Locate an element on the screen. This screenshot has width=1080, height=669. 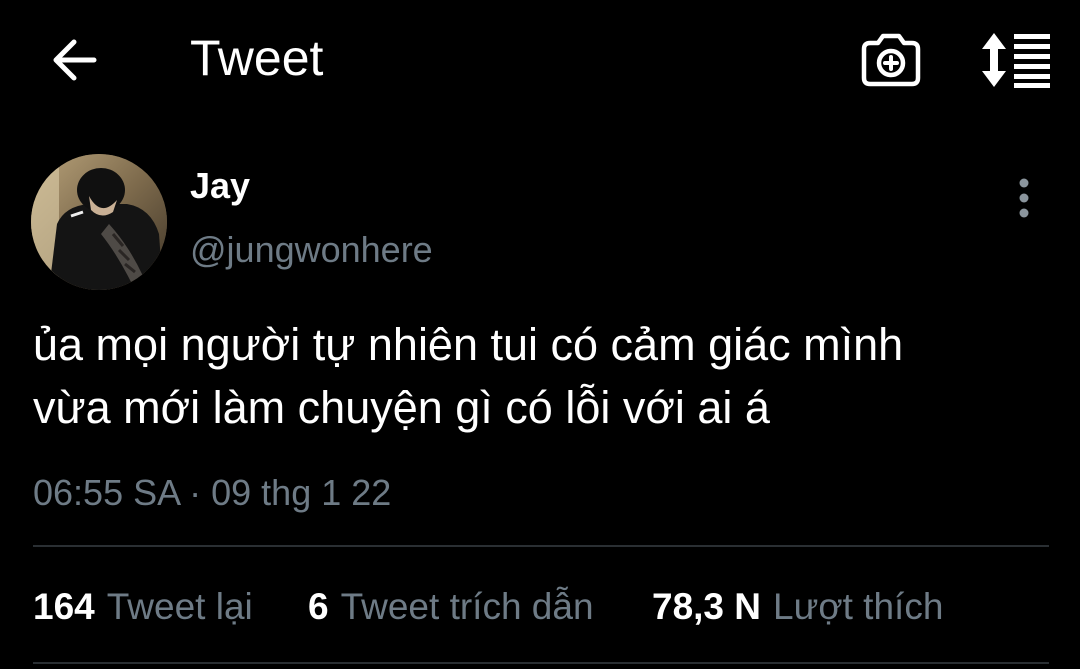
avatar-photo is located at coordinates (99, 222).